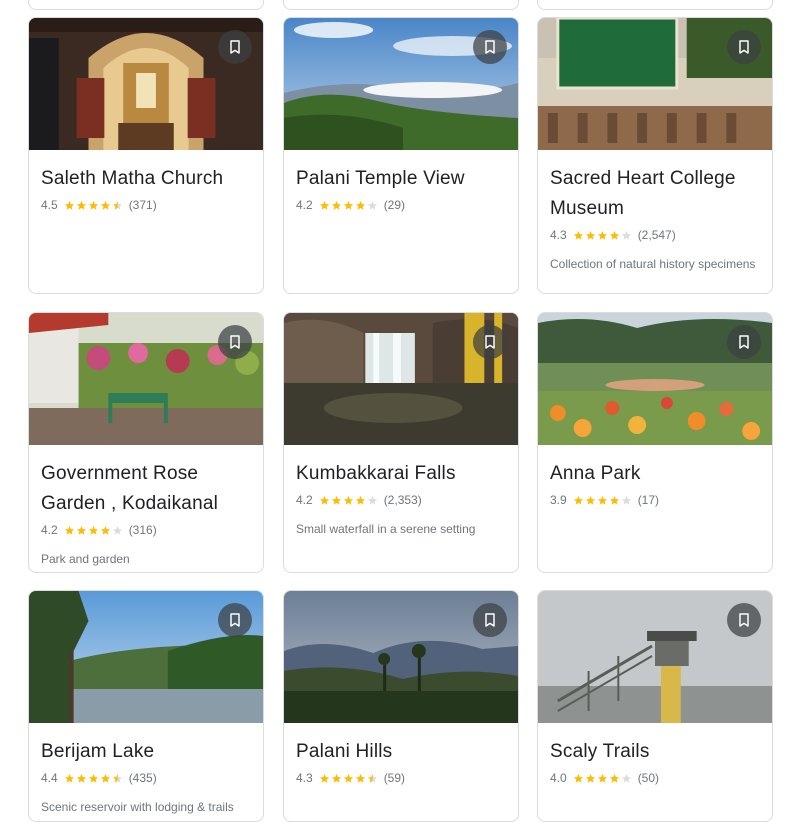  I want to click on rating-value: 4.4, so click(49, 778).